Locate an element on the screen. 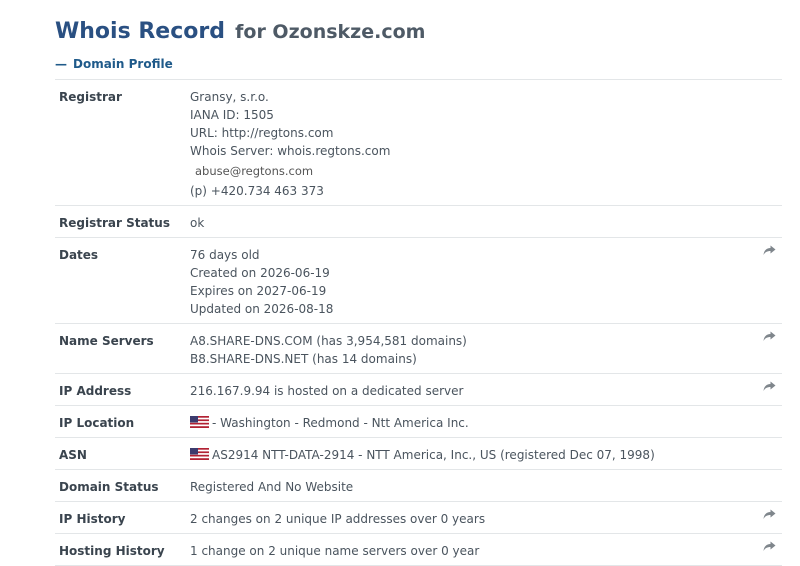  value-text: ok is located at coordinates (197, 223).